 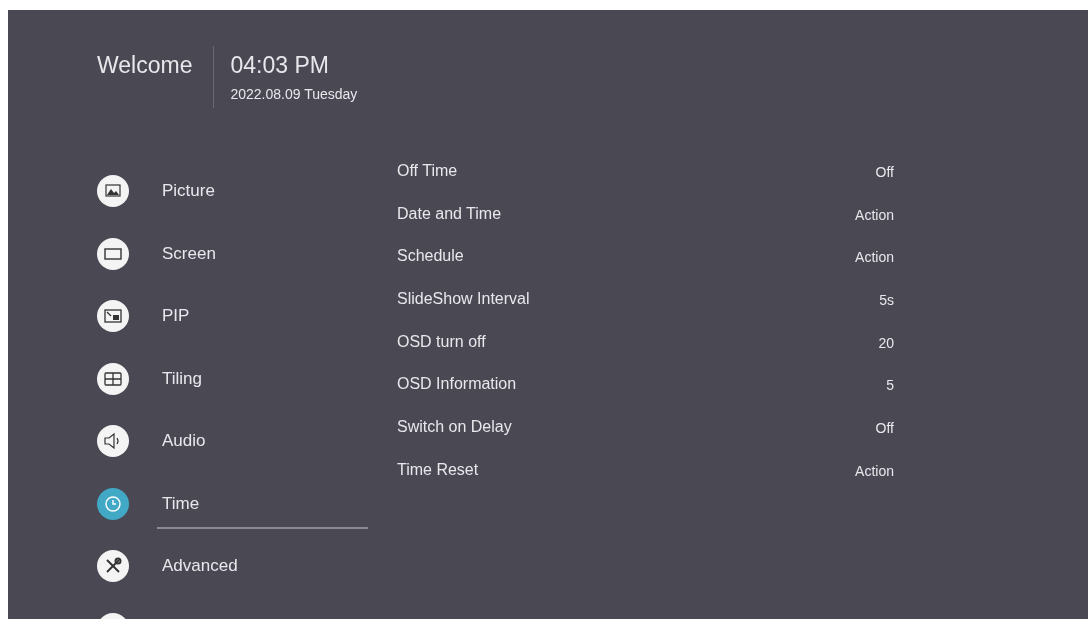 What do you see at coordinates (438, 469) in the screenshot?
I see `setting-label: Time Reset` at bounding box center [438, 469].